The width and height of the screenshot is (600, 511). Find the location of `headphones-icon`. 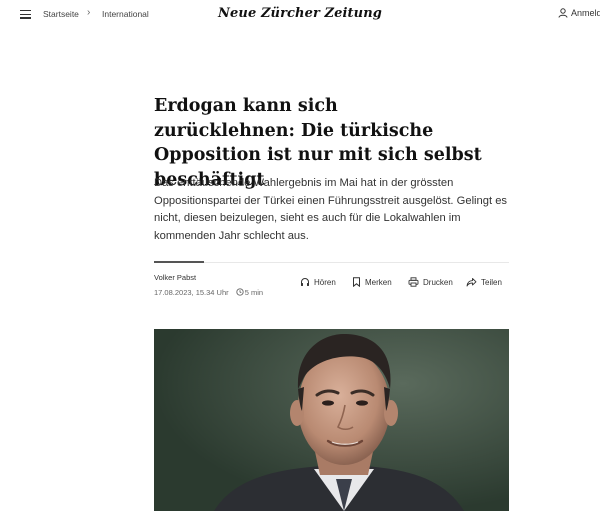

headphones-icon is located at coordinates (305, 282).